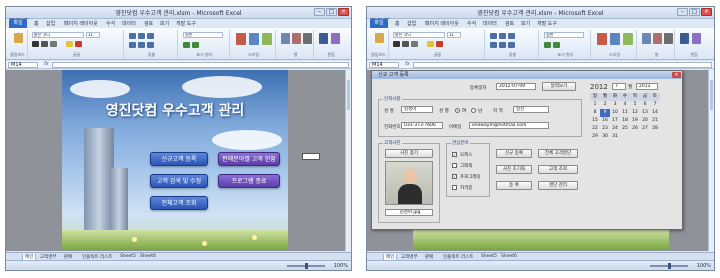  I want to click on calendar-day: 15, so click(595, 121).